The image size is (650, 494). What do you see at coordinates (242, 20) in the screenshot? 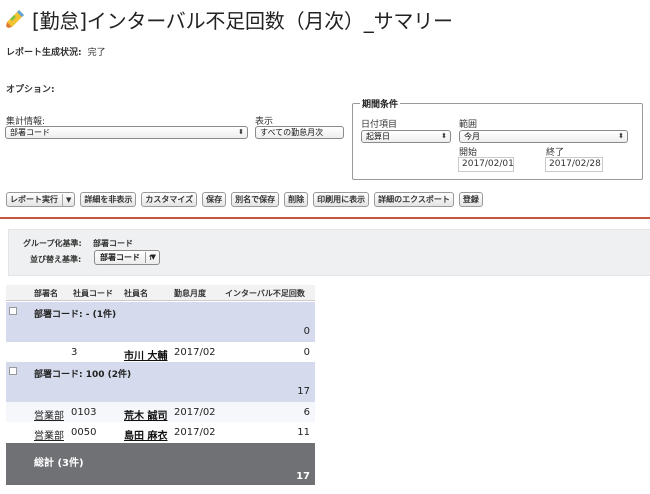
I see `page-title: [勤怠]インターバル不足回数（月次）_サマリー` at bounding box center [242, 20].